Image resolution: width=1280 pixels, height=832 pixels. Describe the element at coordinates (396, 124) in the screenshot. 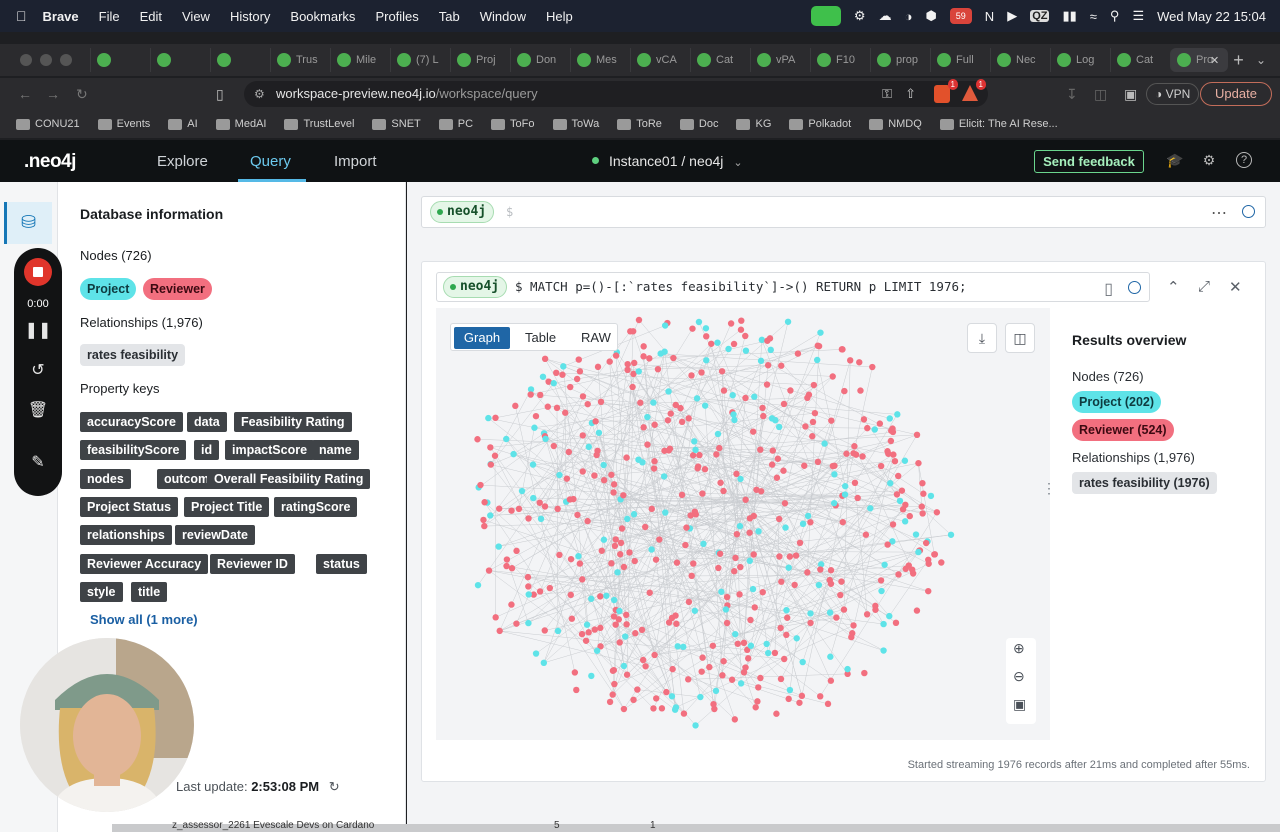

I see `bookmark-item: SNET` at that location.